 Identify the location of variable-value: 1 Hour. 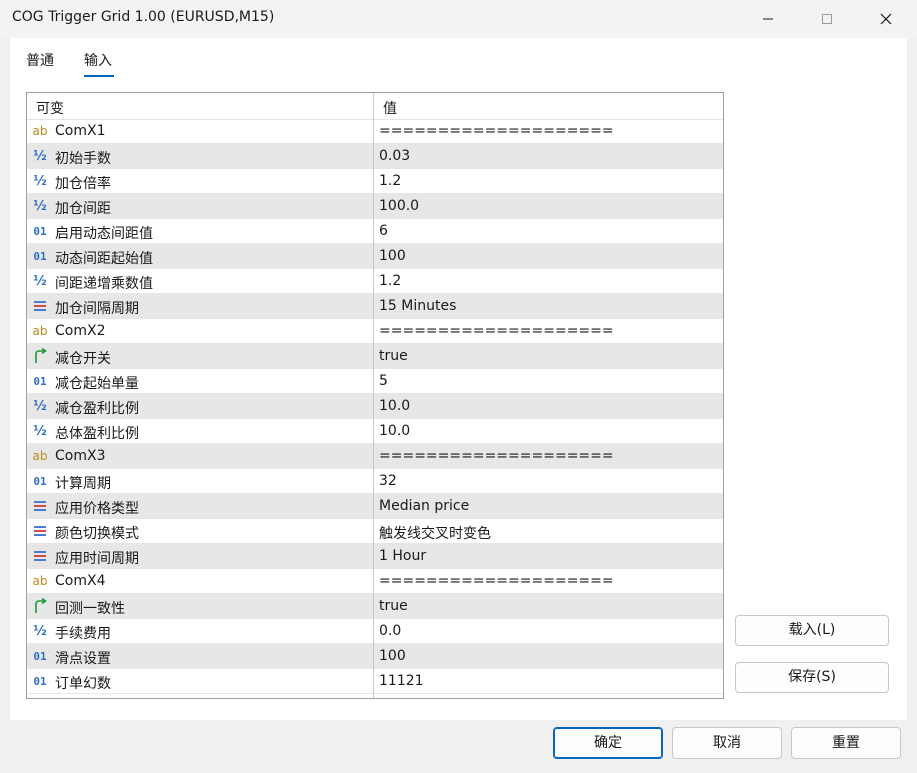
(402, 556).